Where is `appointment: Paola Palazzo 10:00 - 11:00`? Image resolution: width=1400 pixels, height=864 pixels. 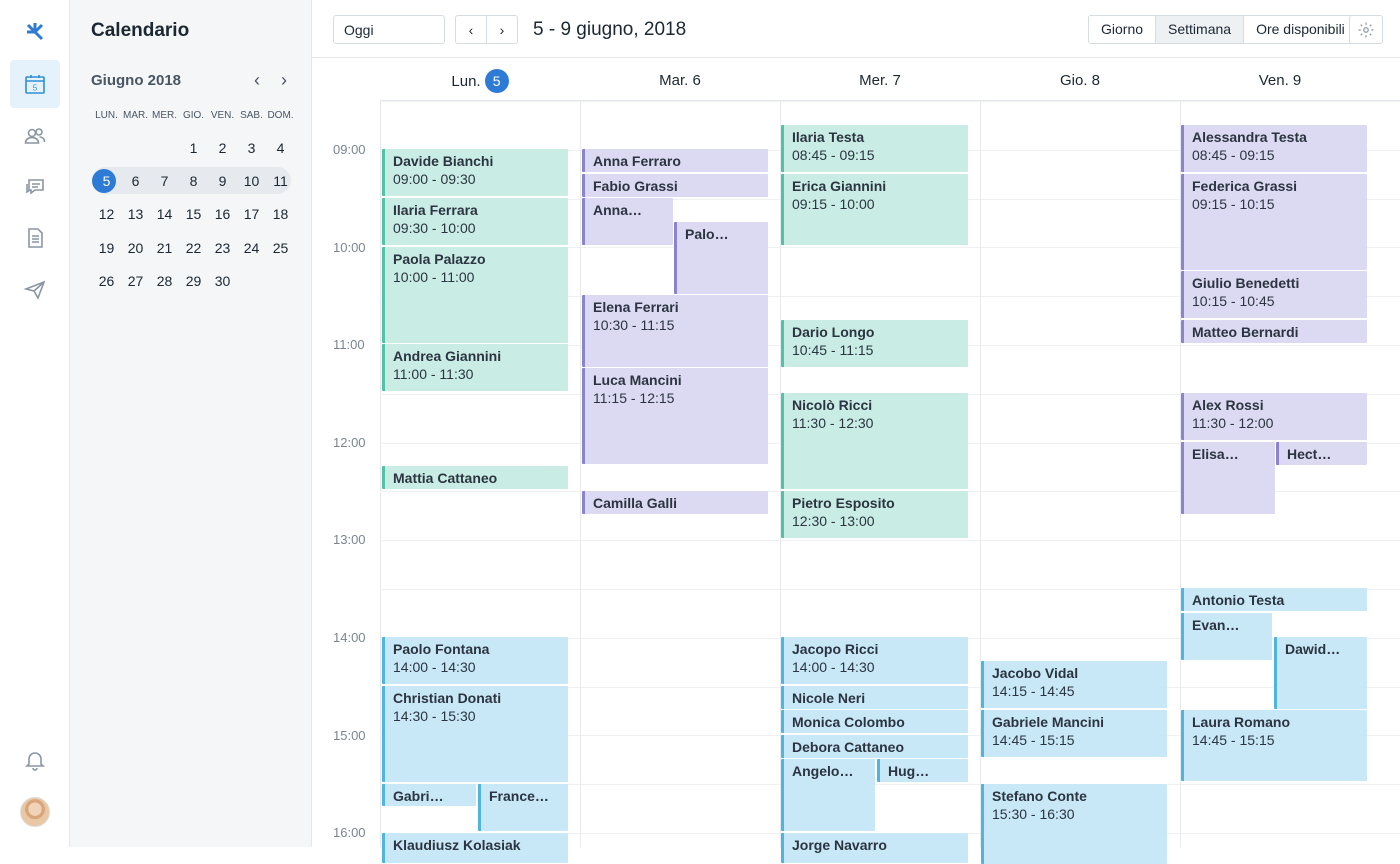 appointment: Paola Palazzo 10:00 - 11:00 is located at coordinates (475, 295).